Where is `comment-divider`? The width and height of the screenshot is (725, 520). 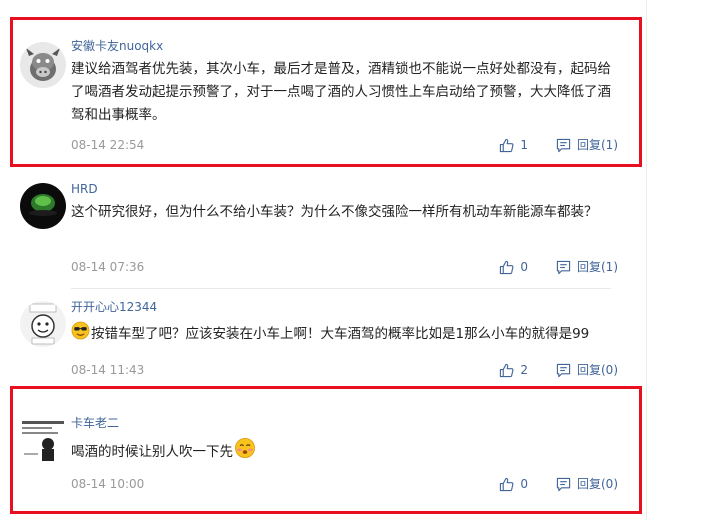
comment-divider is located at coordinates (341, 288).